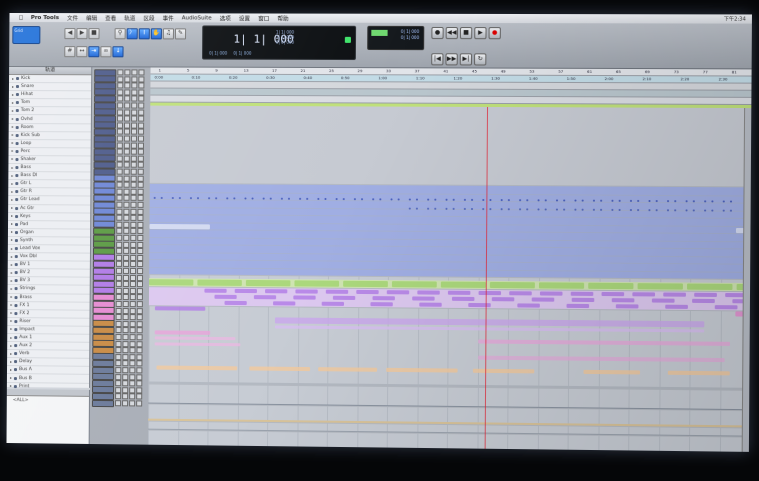  Describe the element at coordinates (94, 34) in the screenshot. I see `zoom-preset-icon: ■` at that location.